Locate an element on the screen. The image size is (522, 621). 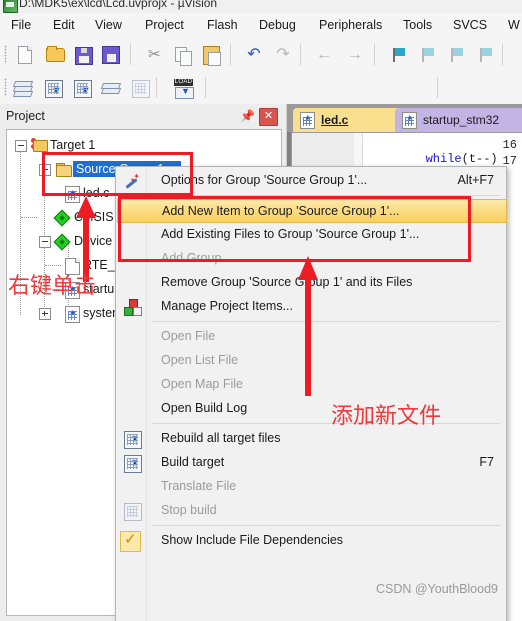
batch-build-button is located at coordinates (111, 88).